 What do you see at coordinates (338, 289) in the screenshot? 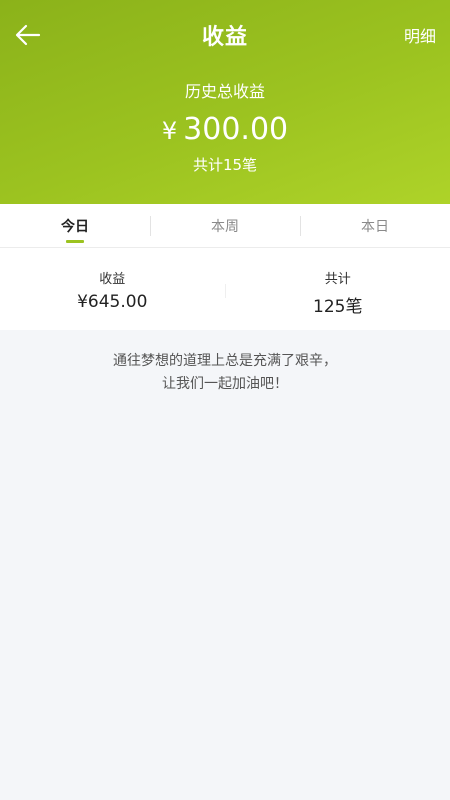
I see `count-stat: 共计 125笔` at bounding box center [338, 289].